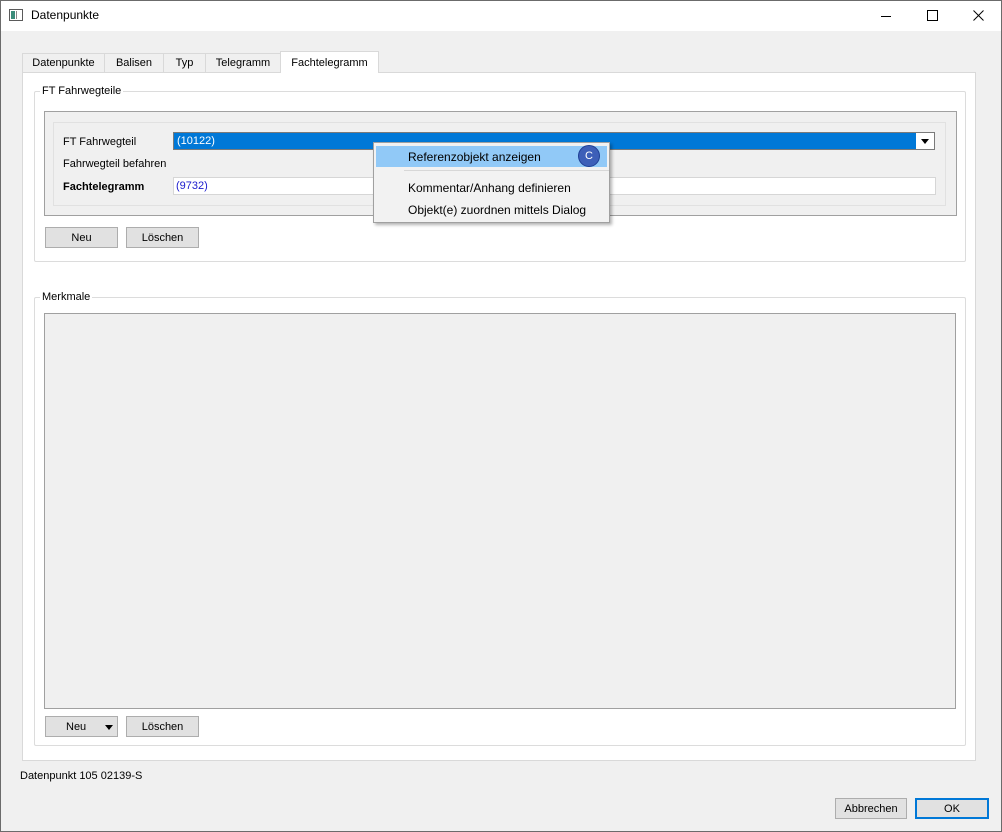 This screenshot has width=1002, height=832. What do you see at coordinates (196, 141) in the screenshot?
I see `fahrwegteil-value: (10122)` at bounding box center [196, 141].